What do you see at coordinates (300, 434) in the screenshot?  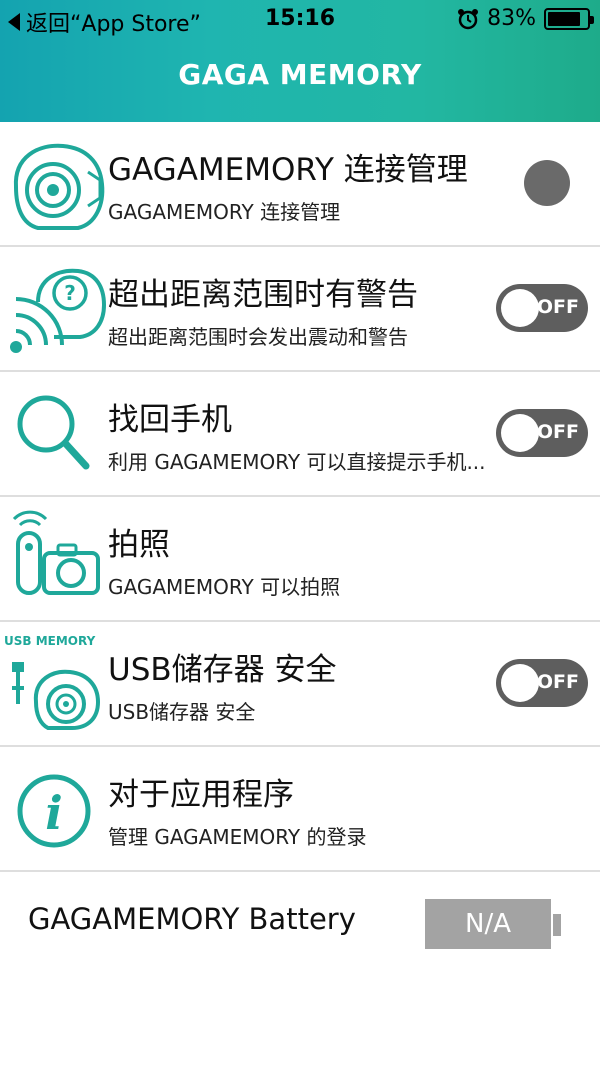 I see `row-find-phone: 找回手机 利用 GAGAMEMORY 可以直接提示手机... OFF` at bounding box center [300, 434].